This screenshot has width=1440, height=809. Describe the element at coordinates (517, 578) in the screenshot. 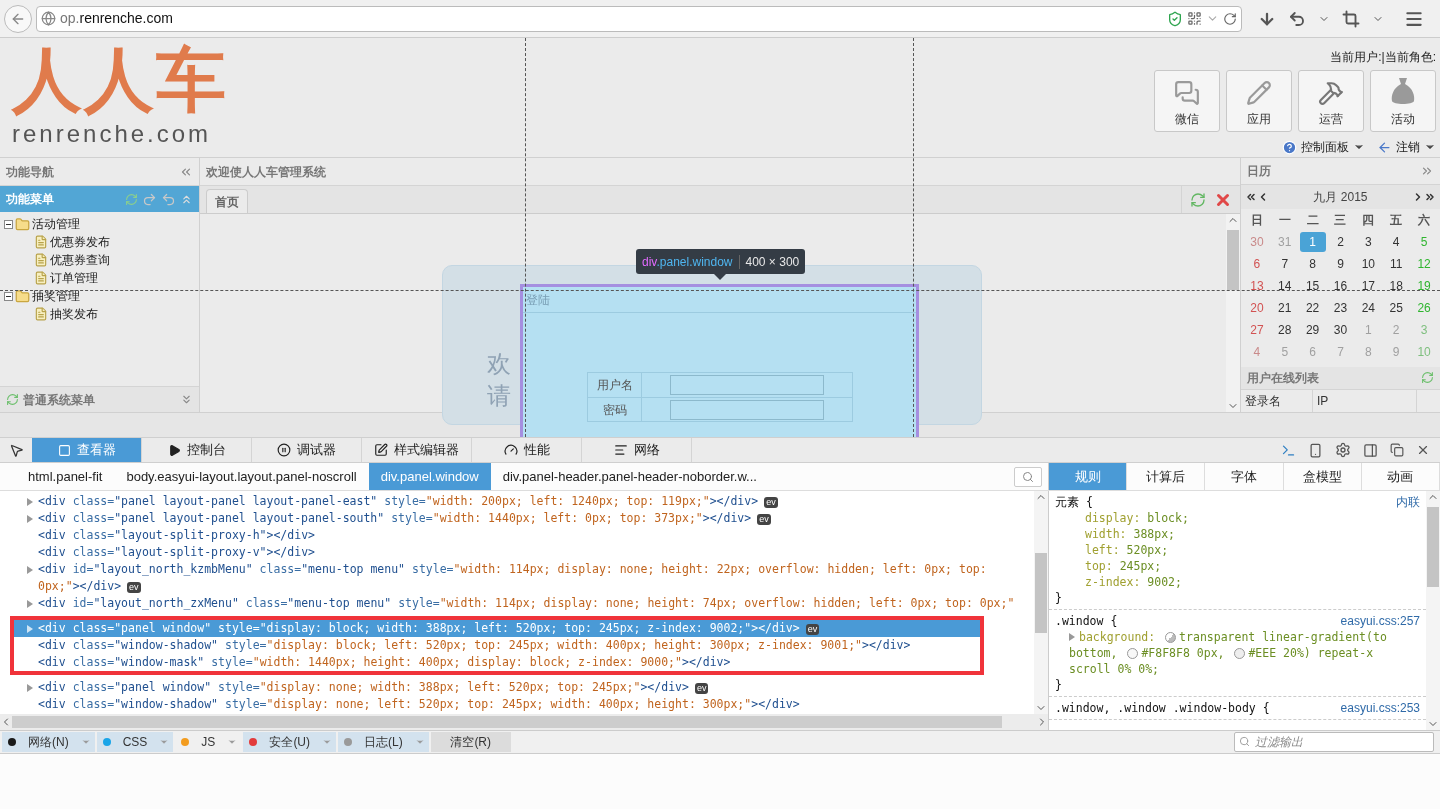

I see `code-line: <div id="layout_north_kzmbMenu" class="menu-top menu" style="width: 114px; display: none; height: 22px; overflow: hidden; left: 0px; top: 0px;"></div> ev` at that location.